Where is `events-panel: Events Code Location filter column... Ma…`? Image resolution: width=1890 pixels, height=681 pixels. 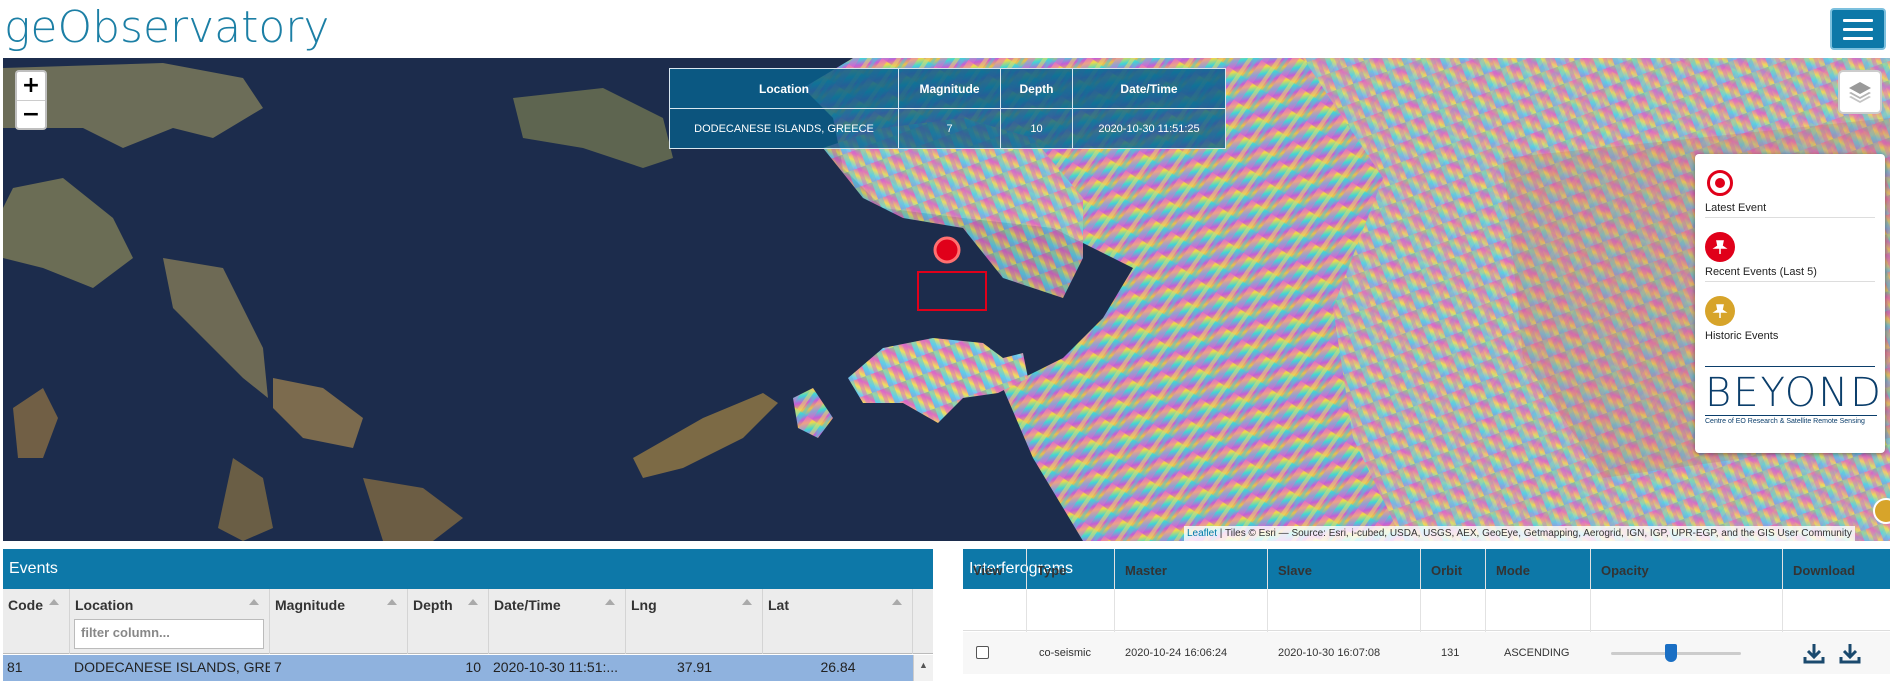 events-panel: Events Code Location filter column... Ma… is located at coordinates (468, 615).